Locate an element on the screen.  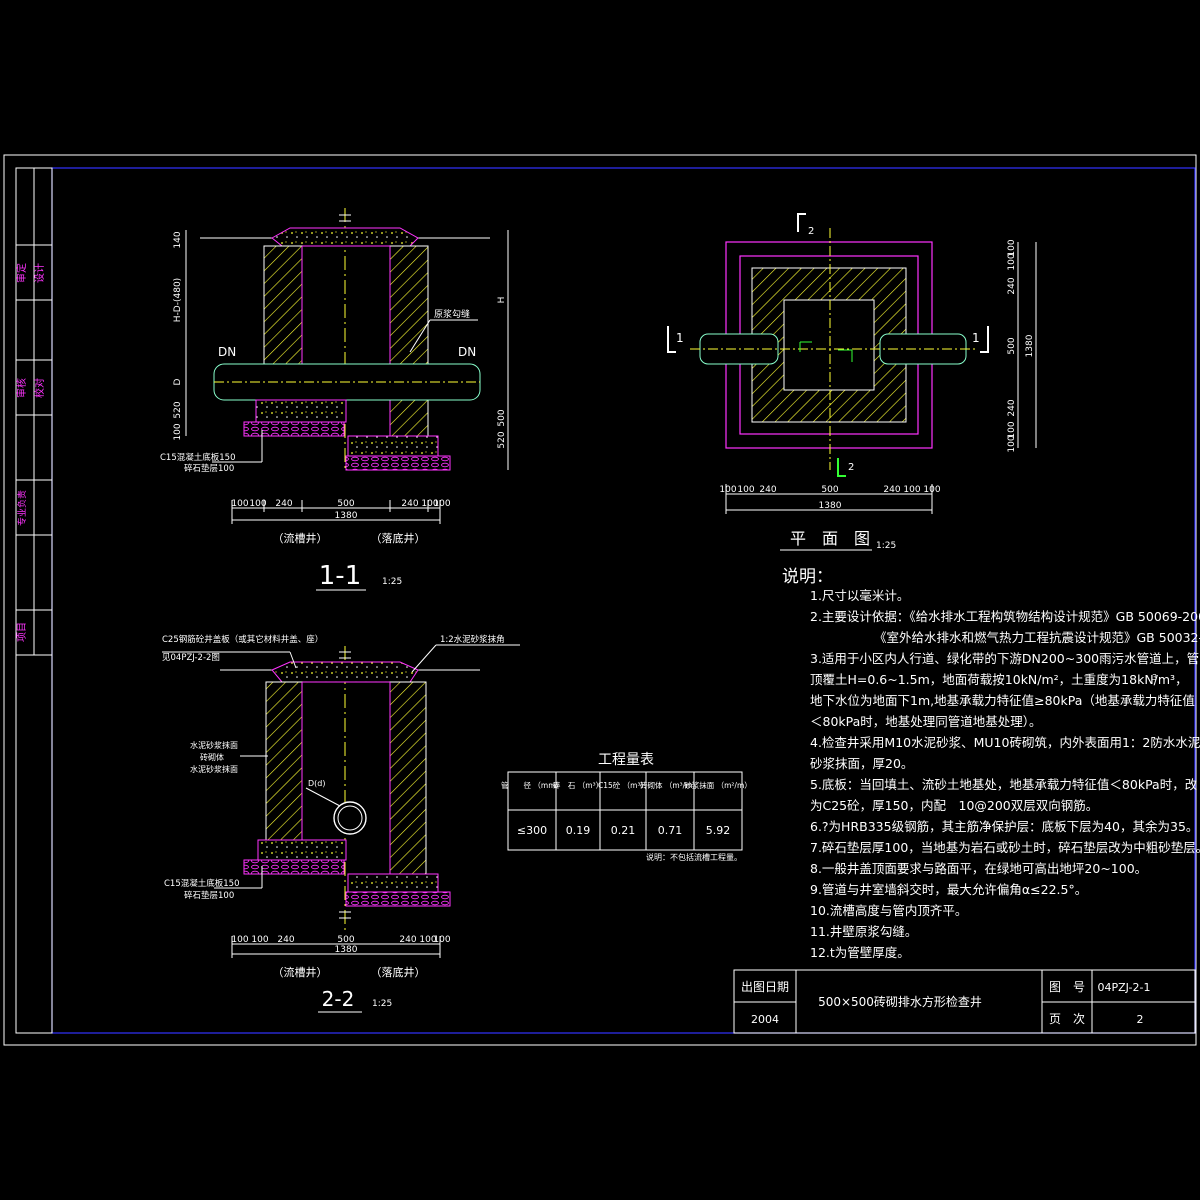
note-5: 顶覆土H=0.6~1.5m，地面荷载按10kN/m²，土重度为18kN/m³， is located at coordinates (999, 679).